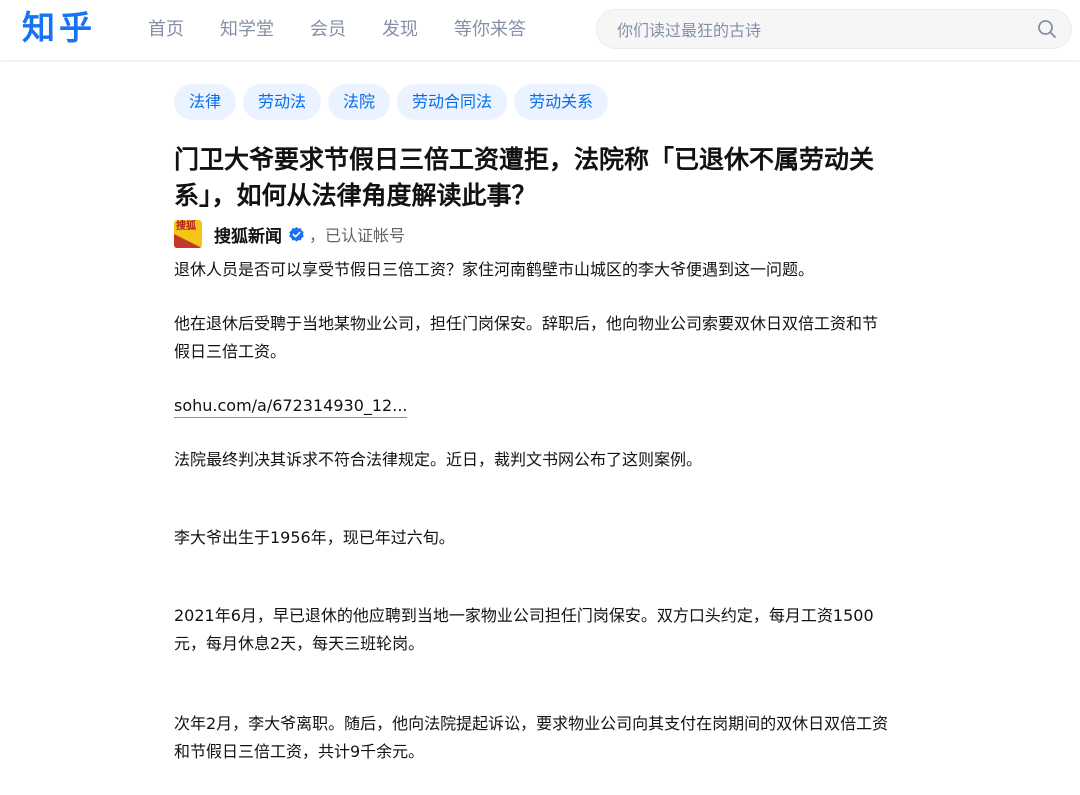 The image size is (1080, 795). Describe the element at coordinates (494, 269) in the screenshot. I see `answer-paragraph-1: 退休人员是否可以享受节假日三倍工资？家住河南鹤壁市山城区的李大爷便遇到这一问题。` at that location.